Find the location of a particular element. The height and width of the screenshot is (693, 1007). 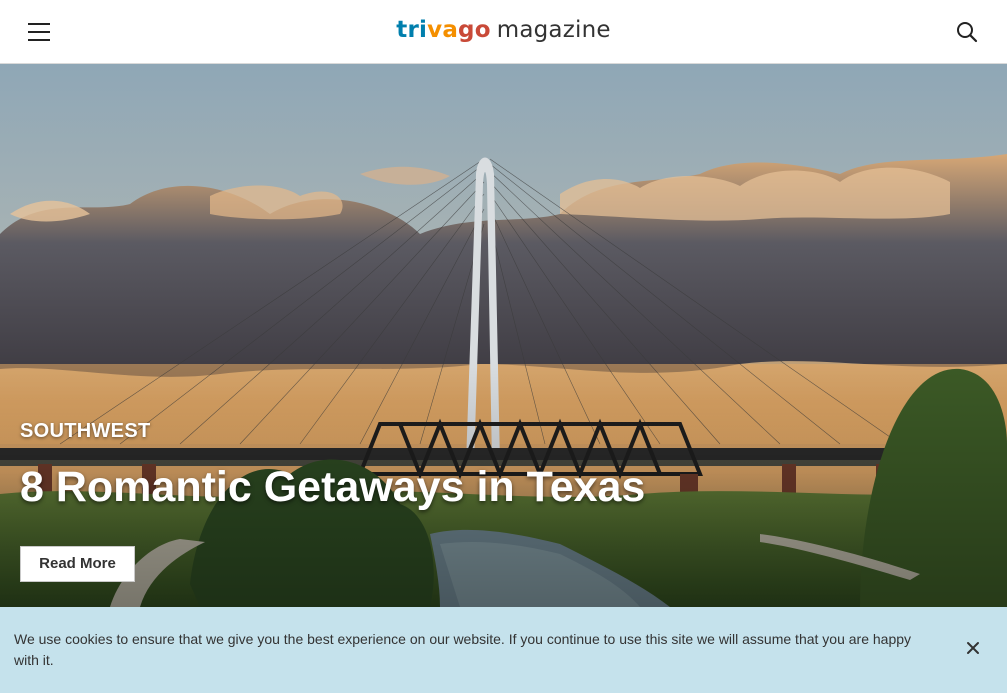

cookie-close-button is located at coordinates (973, 648).